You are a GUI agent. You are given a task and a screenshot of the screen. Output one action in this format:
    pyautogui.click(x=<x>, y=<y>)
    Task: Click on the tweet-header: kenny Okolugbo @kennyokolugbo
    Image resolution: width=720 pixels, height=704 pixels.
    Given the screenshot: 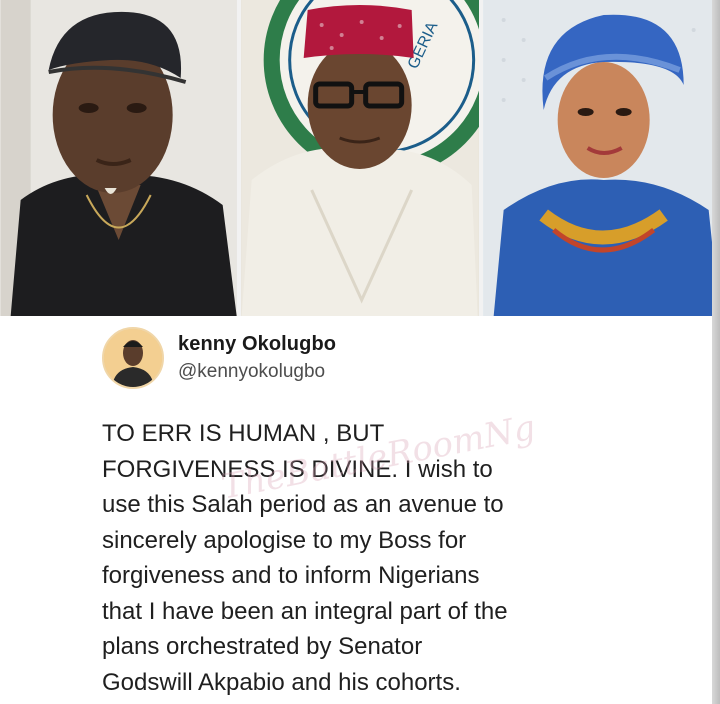 What is the action you would take?
    pyautogui.click(x=219, y=358)
    